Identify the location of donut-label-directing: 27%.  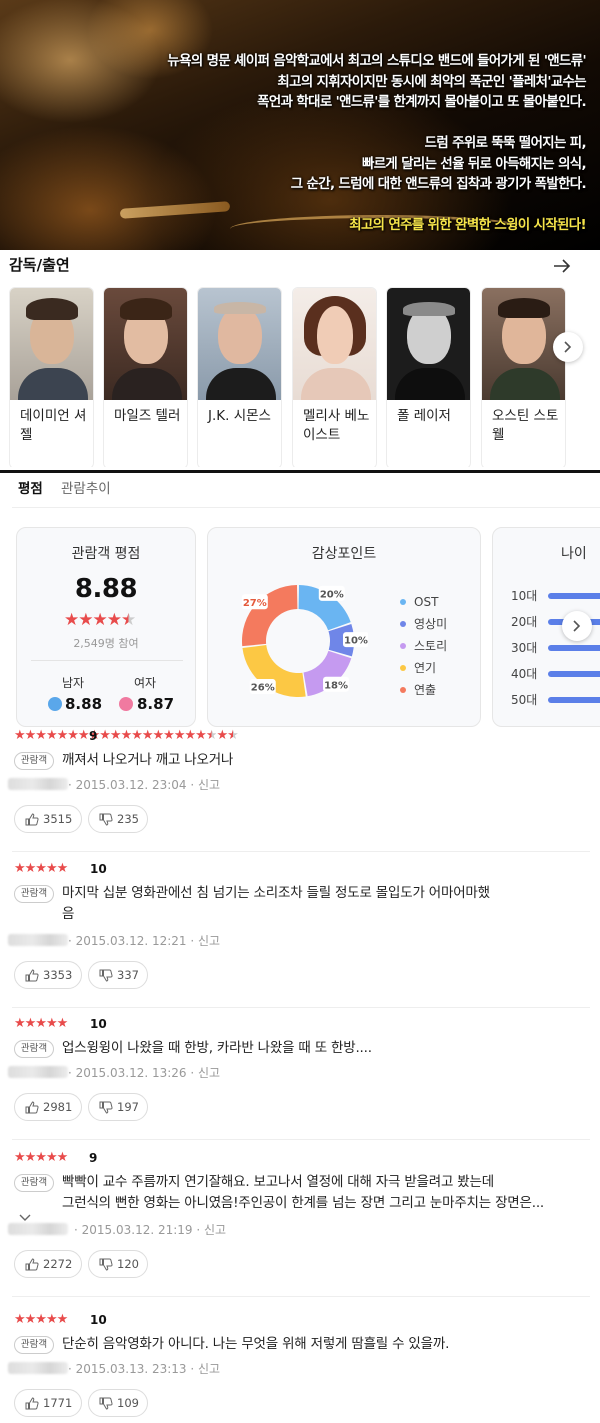
(254, 602).